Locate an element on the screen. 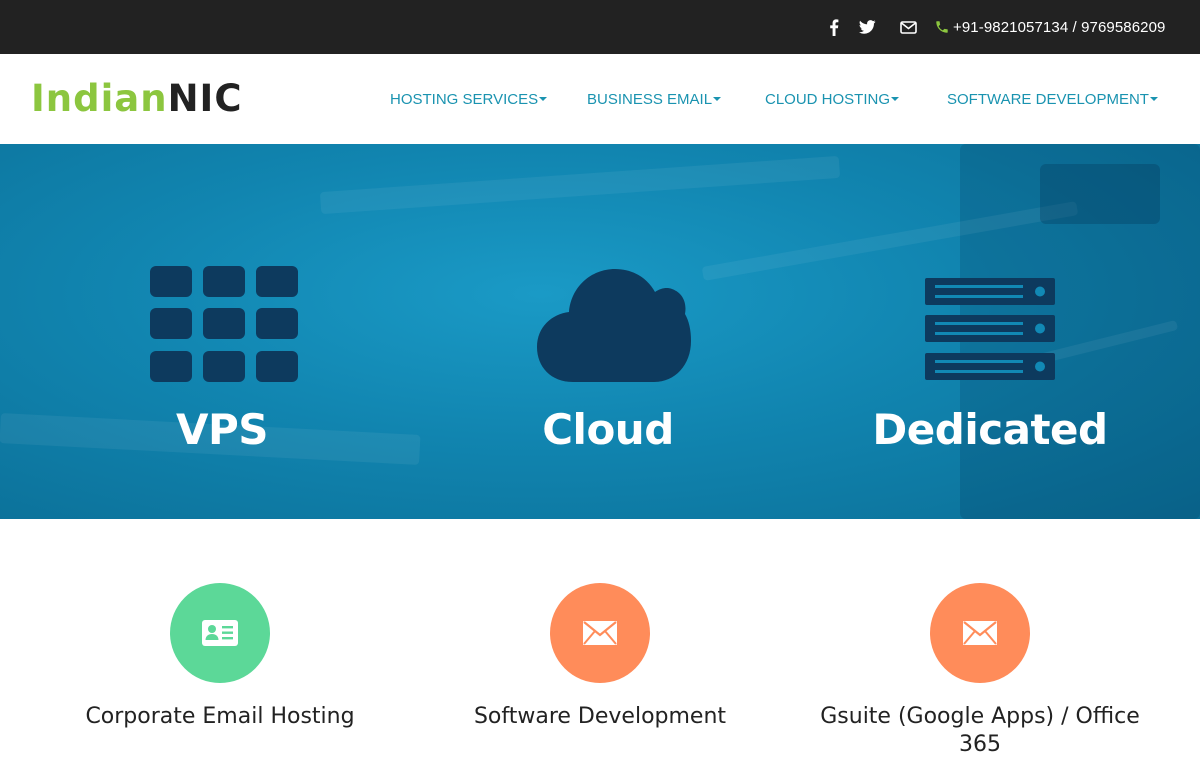  facebook-icon is located at coordinates (834, 27).